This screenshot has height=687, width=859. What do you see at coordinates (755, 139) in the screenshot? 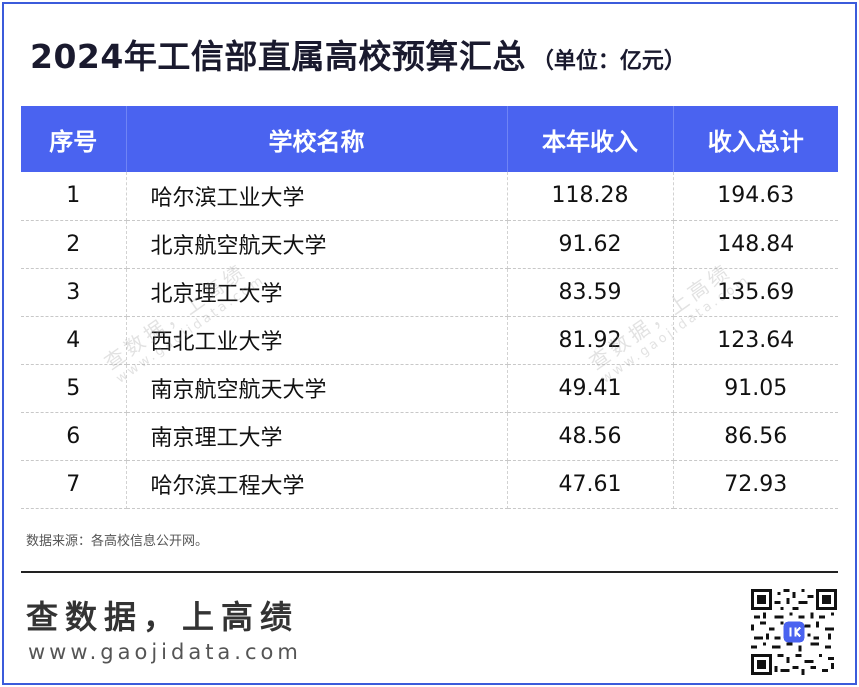
I see `header-total-income: 收入总计` at bounding box center [755, 139].